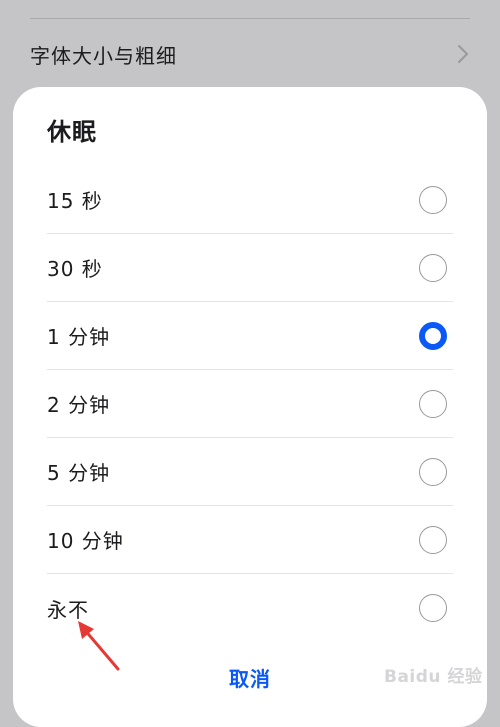  What do you see at coordinates (75, 201) in the screenshot?
I see `option-label: 15 秒` at bounding box center [75, 201].